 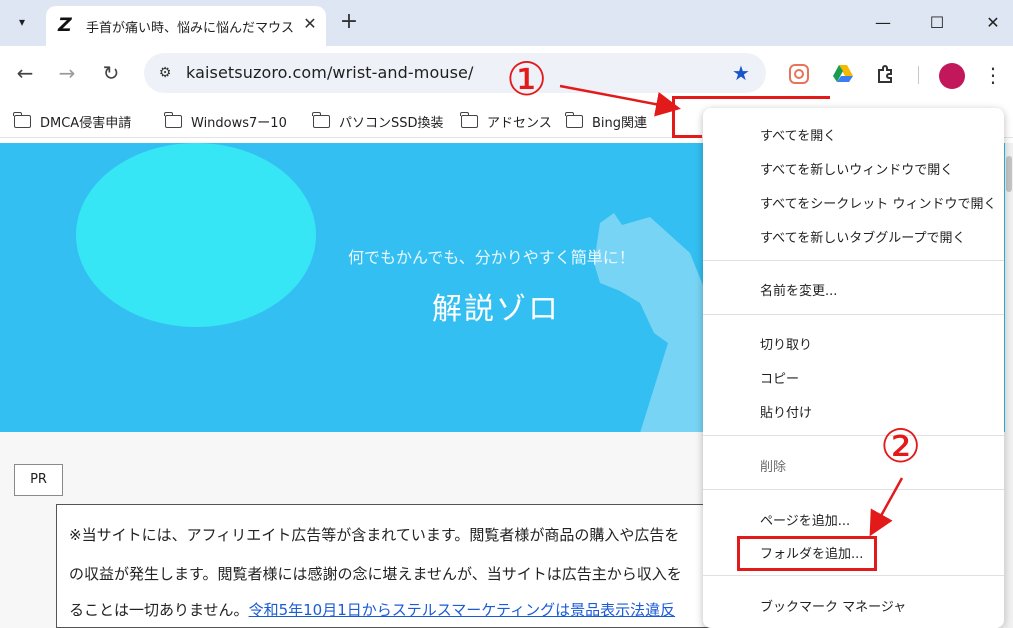 I want to click on bookmark-folder-ssd: パソコンSSD換装, so click(x=378, y=121).